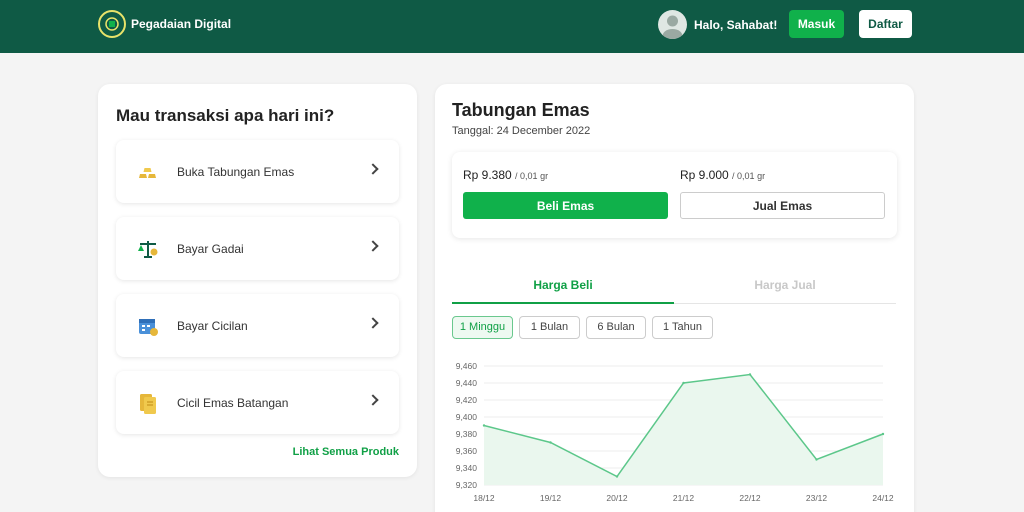 The height and width of the screenshot is (512, 1024). What do you see at coordinates (467, 485) in the screenshot?
I see `y-tick-label: 9,320` at bounding box center [467, 485].